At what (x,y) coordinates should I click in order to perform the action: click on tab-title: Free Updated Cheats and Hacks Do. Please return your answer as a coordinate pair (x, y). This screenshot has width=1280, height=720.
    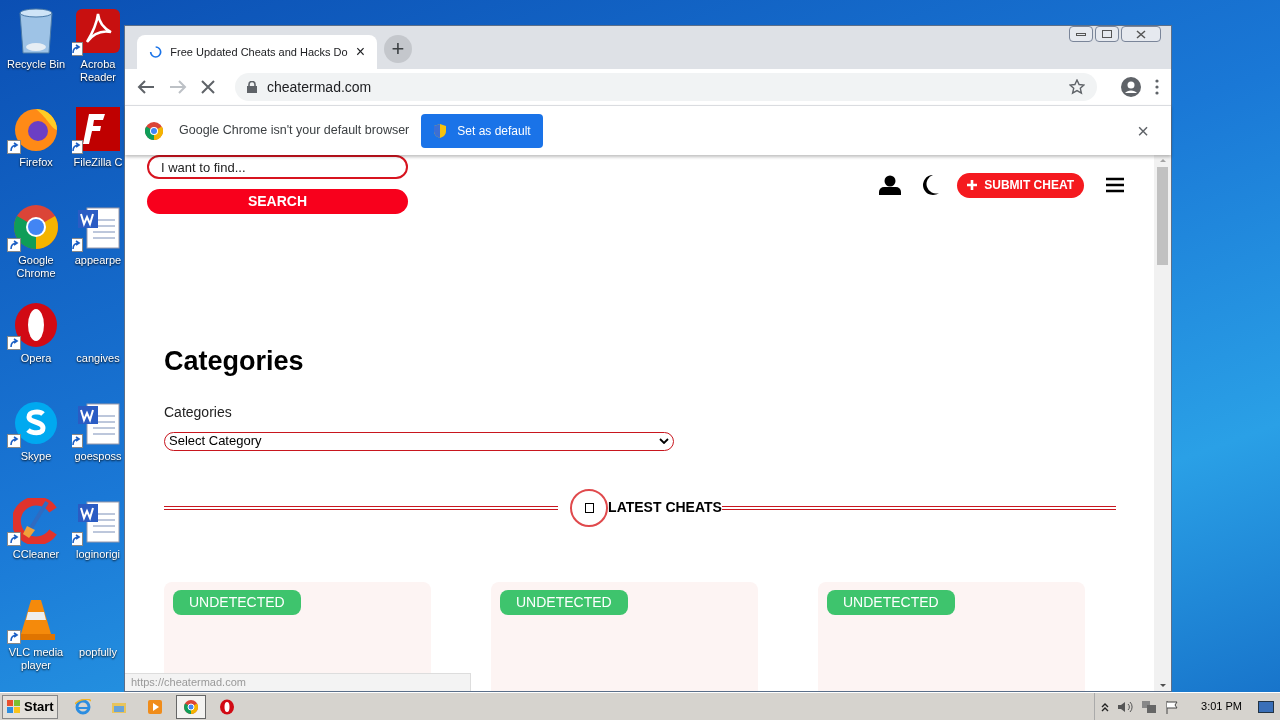
    Looking at the image, I should click on (259, 52).